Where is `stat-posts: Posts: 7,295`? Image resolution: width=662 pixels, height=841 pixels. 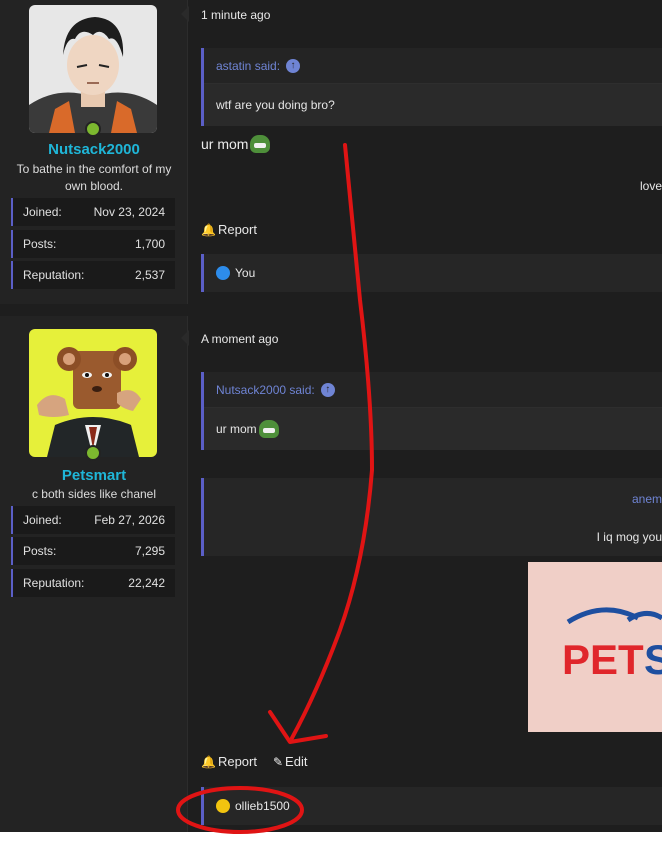
stat-posts: Posts: 7,295 is located at coordinates (93, 551).